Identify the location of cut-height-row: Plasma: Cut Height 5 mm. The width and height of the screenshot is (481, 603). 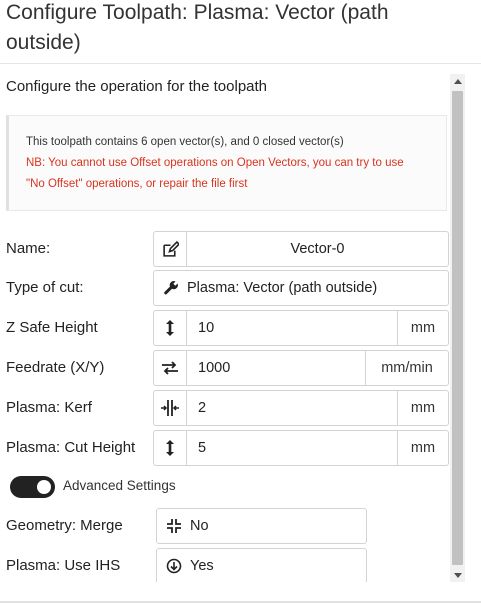
(225, 448).